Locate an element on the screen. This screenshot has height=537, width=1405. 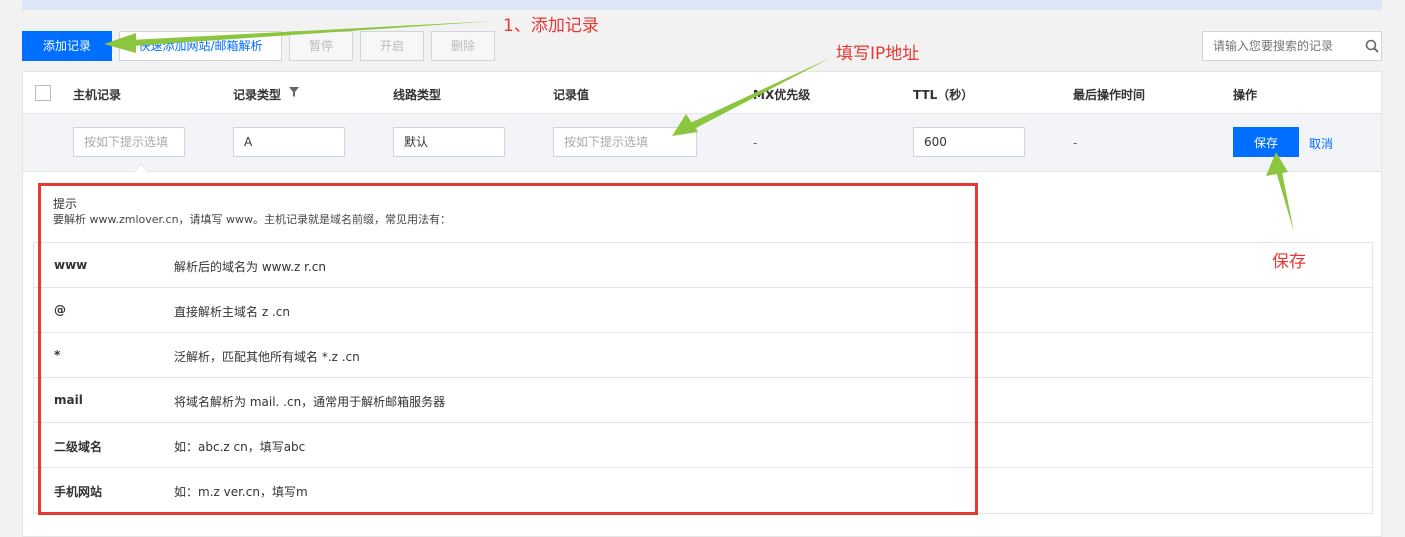
tip-row-wildcard: * 泛解析，匹配其他所有域名 *.z .cn is located at coordinates (703, 355).